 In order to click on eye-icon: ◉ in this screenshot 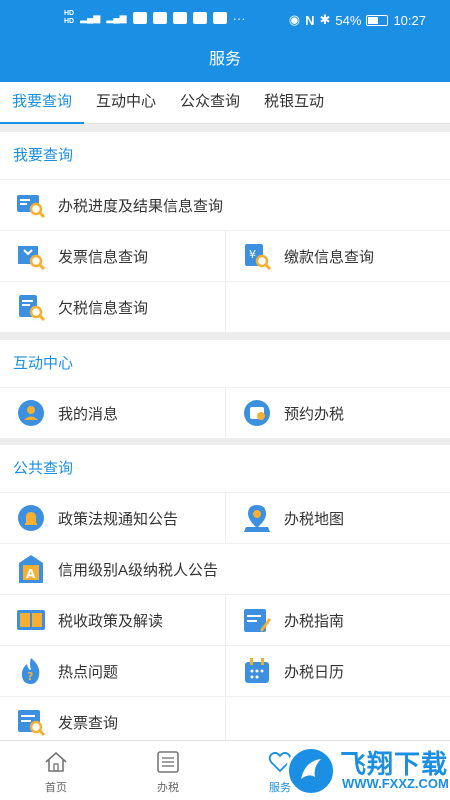, I will do `click(294, 19)`.